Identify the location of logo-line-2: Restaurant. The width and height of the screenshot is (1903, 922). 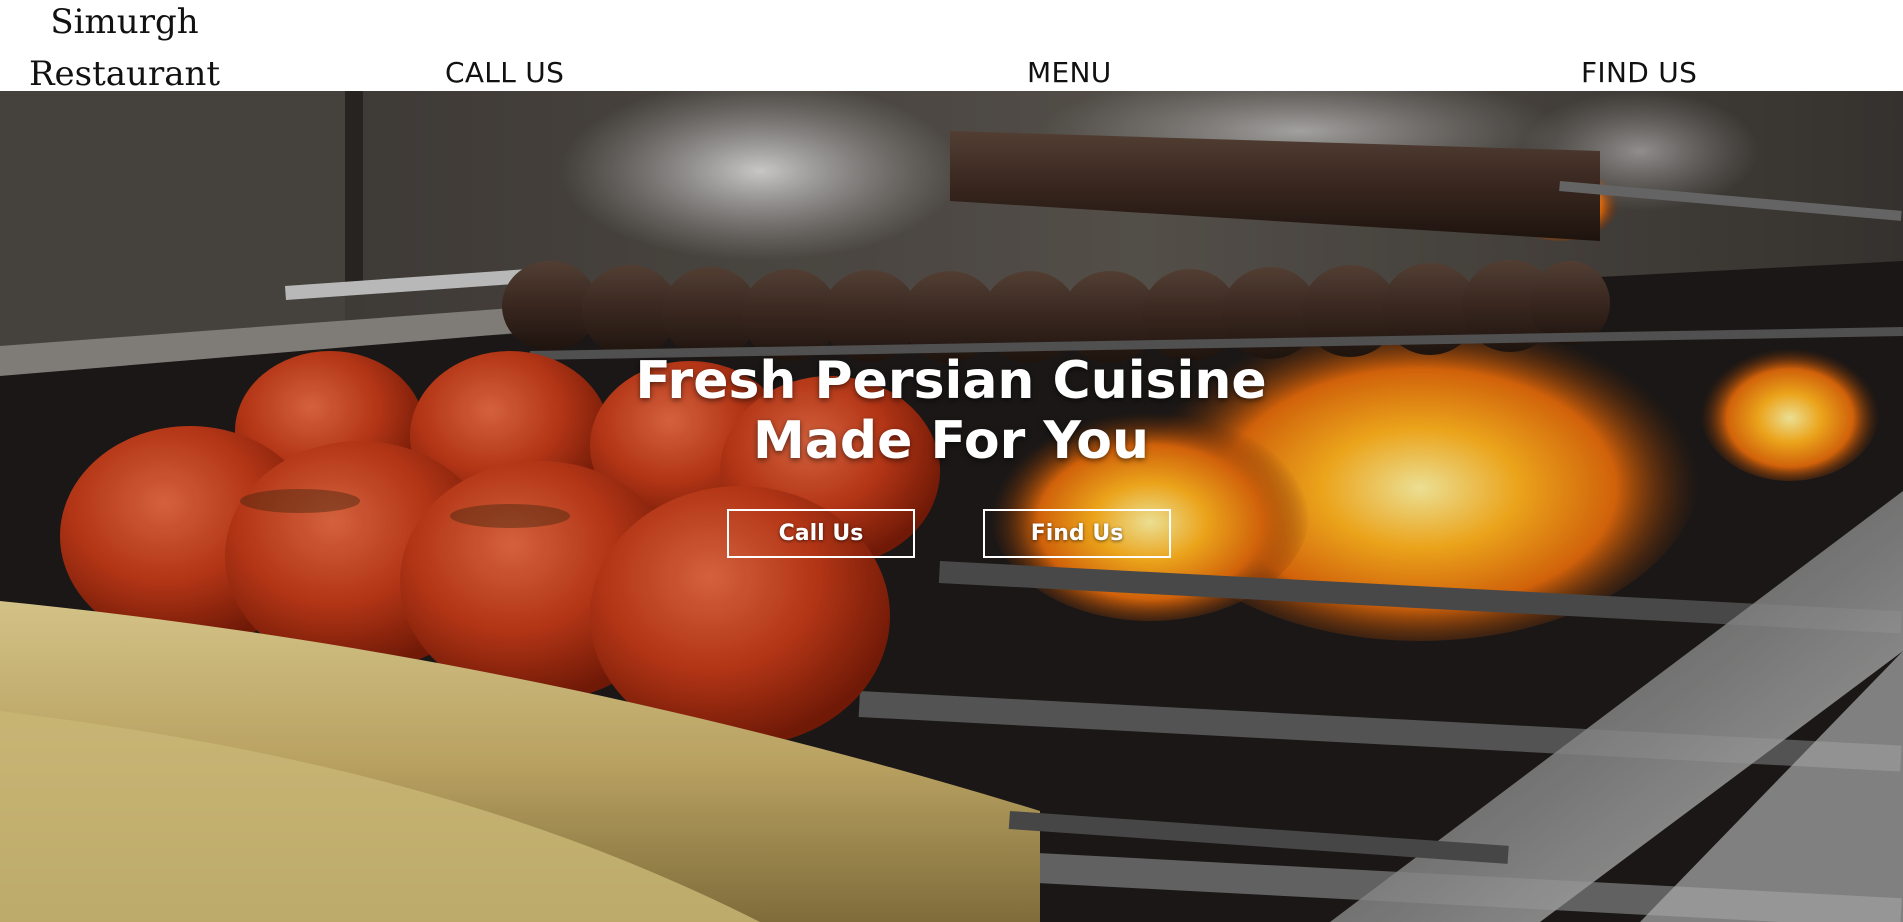
(124, 74).